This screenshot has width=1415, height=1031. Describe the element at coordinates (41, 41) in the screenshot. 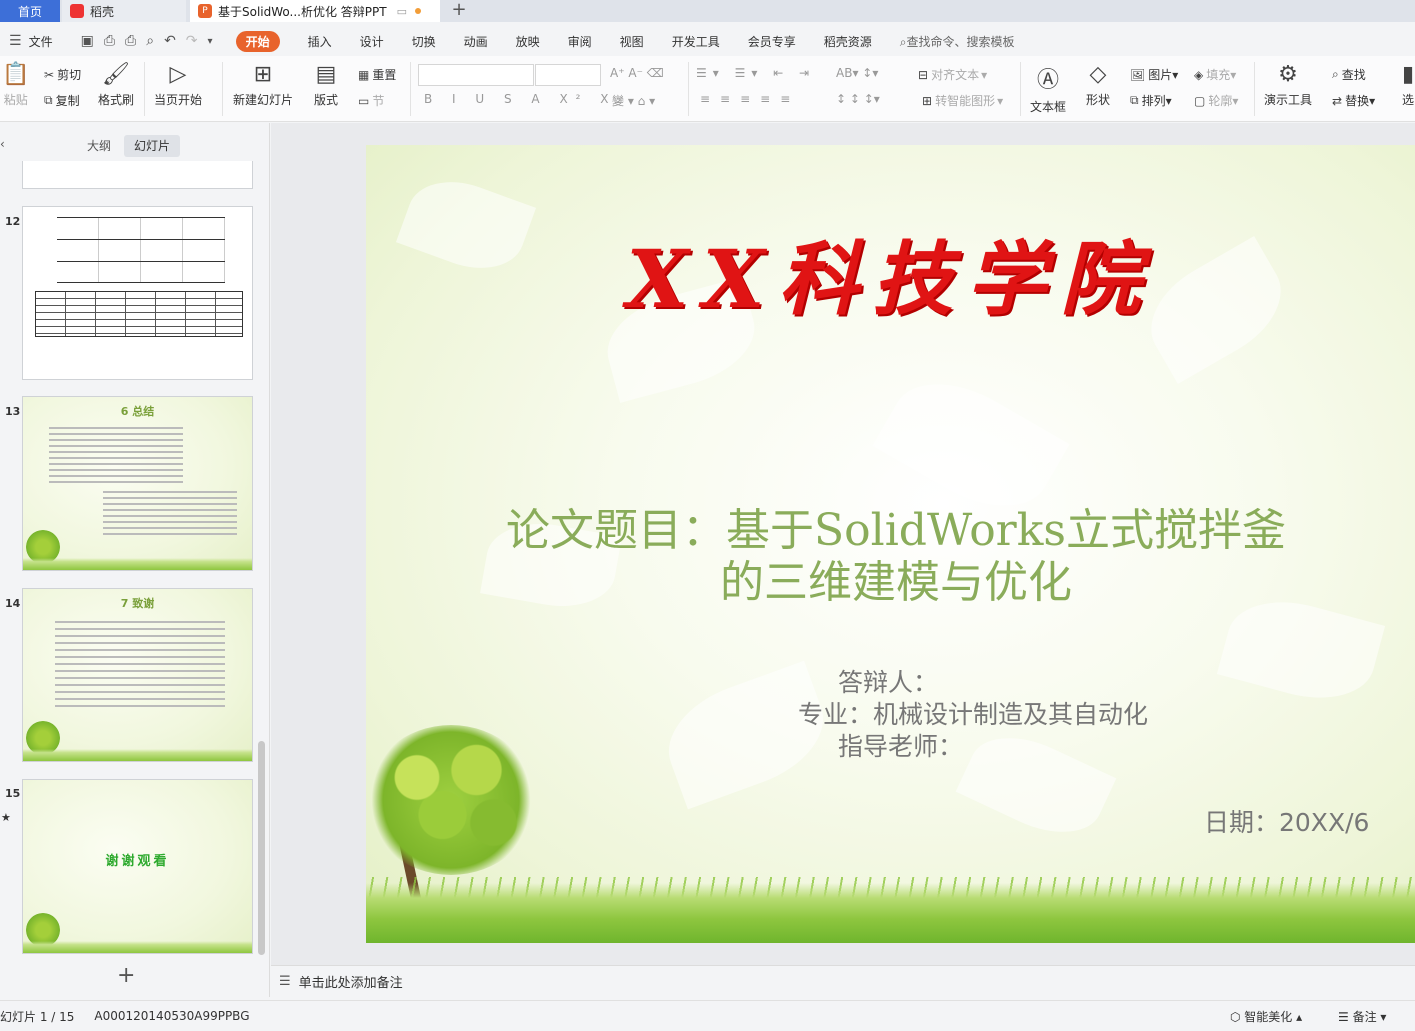

I see `menu-file: 文件` at that location.